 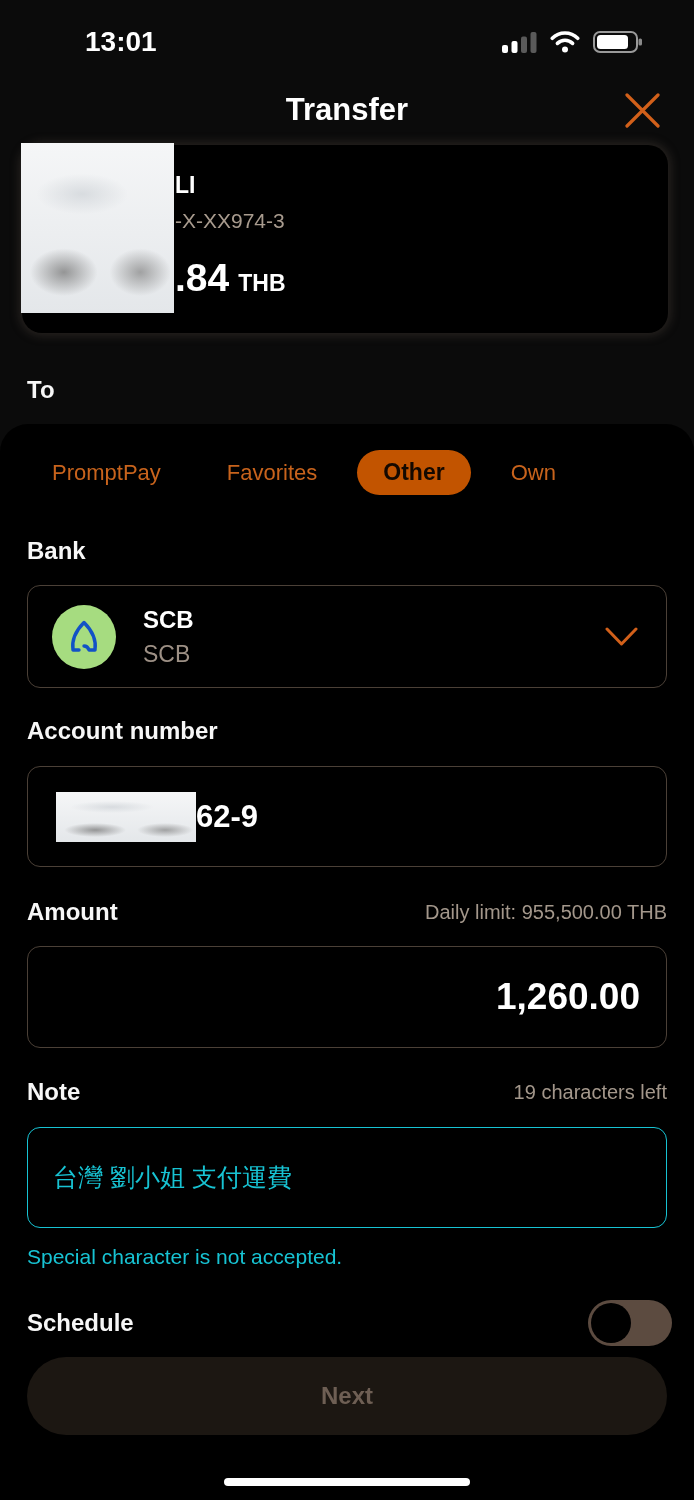 What do you see at coordinates (347, 816) in the screenshot?
I see `account-number-field: 62-9` at bounding box center [347, 816].